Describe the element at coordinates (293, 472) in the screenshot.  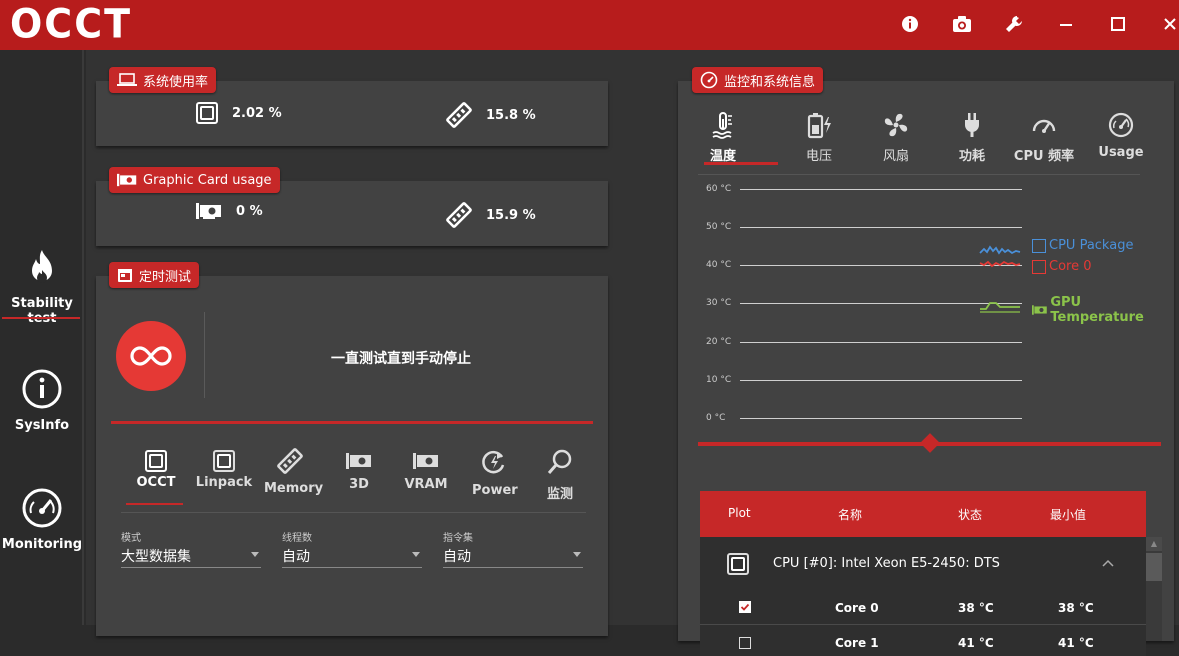
I see `tab-memory: Memory` at that location.